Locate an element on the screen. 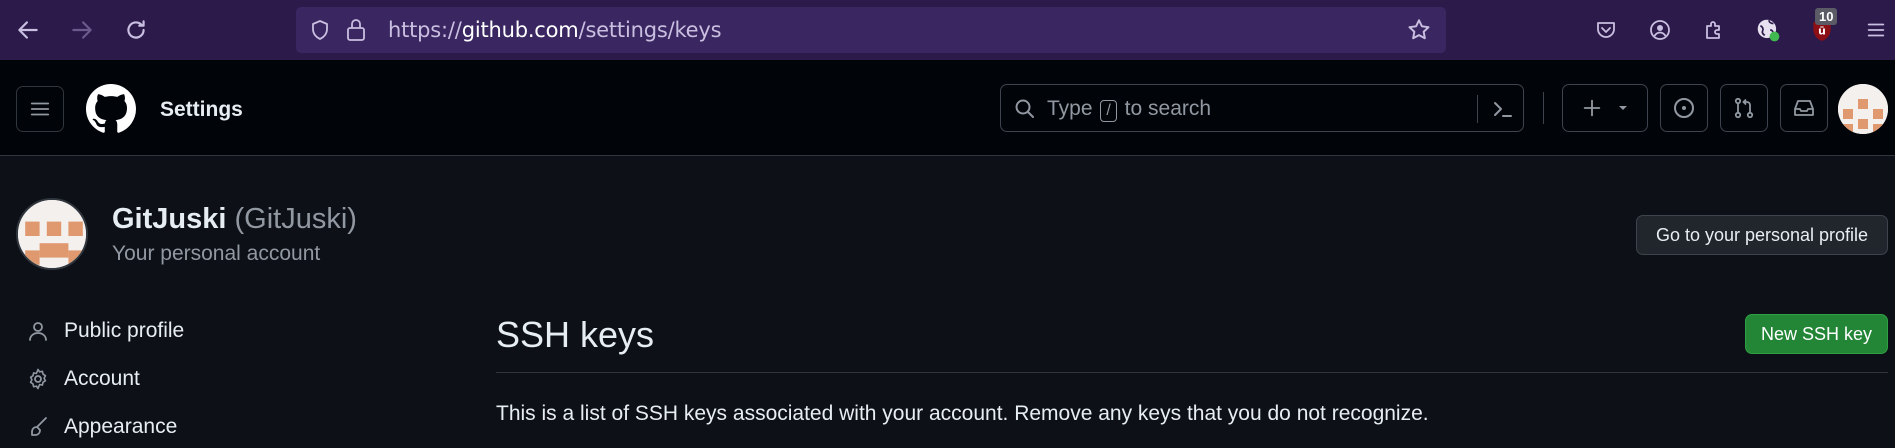 The image size is (1895, 448). profile-name: GitJuski (GitJuski) is located at coordinates (234, 219).